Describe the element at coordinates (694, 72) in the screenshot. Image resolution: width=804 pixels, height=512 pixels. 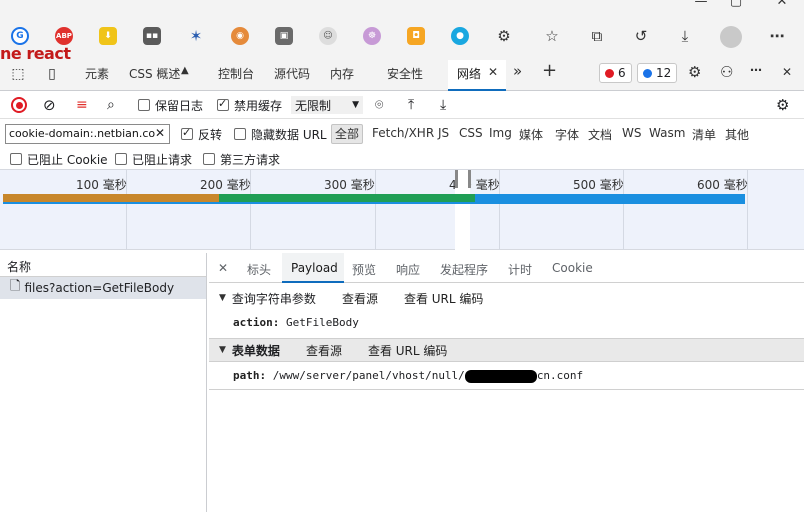
I see `settings-gear-icon: ⚙` at that location.